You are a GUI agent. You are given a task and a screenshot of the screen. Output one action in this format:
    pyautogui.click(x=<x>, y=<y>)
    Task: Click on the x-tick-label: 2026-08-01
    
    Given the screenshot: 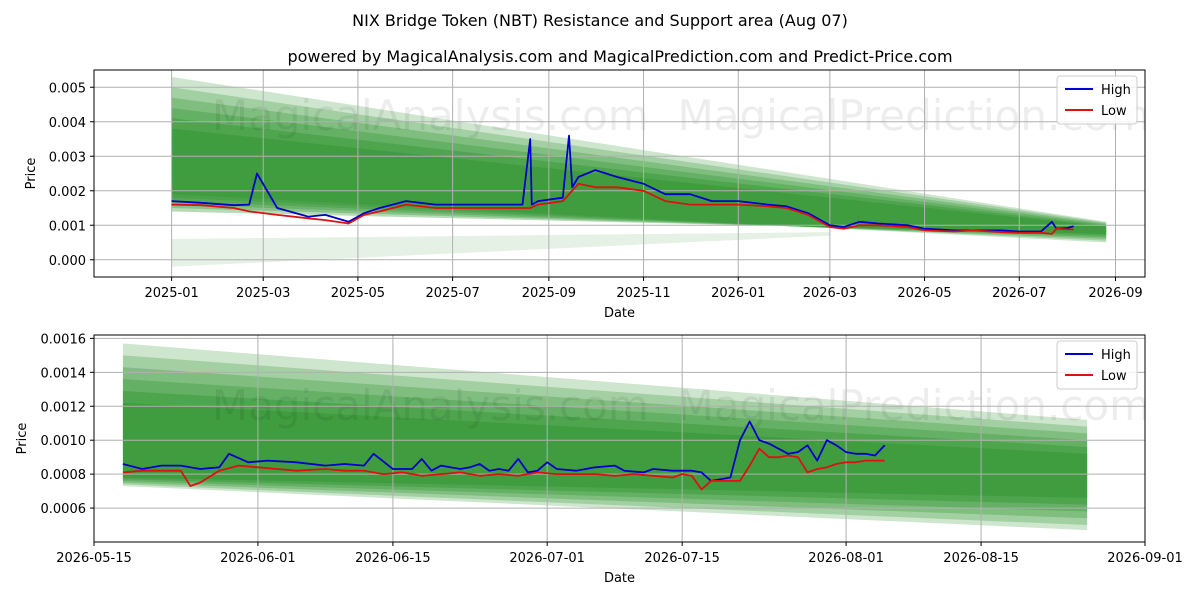 What is the action you would take?
    pyautogui.click(x=846, y=558)
    